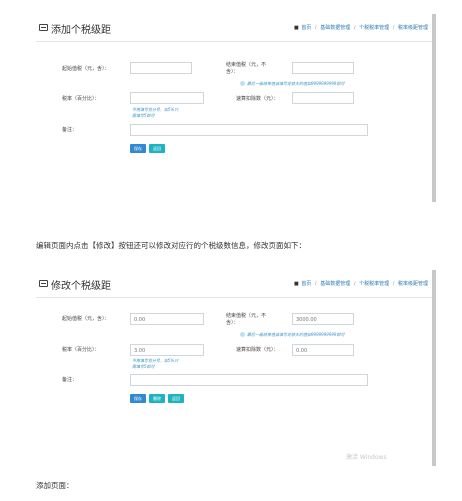 This screenshot has height=501, width=462. Describe the element at coordinates (171, 245) in the screenshot. I see `paragraph-edit-intro: 编辑页面内点击【修改】按钮还可以修改对应行的个税级数信息，修改页面如下：` at that location.